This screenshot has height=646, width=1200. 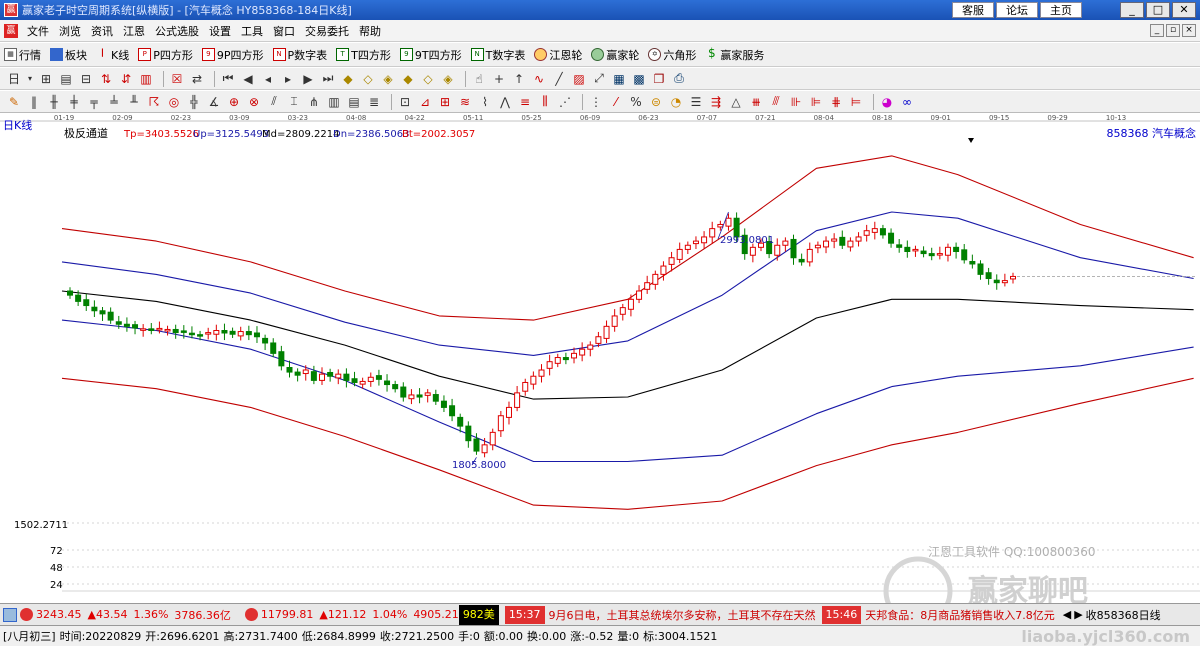 What do you see at coordinates (856, 102) in the screenshot?
I see `fib-arc-icon: ⊨` at bounding box center [856, 102].